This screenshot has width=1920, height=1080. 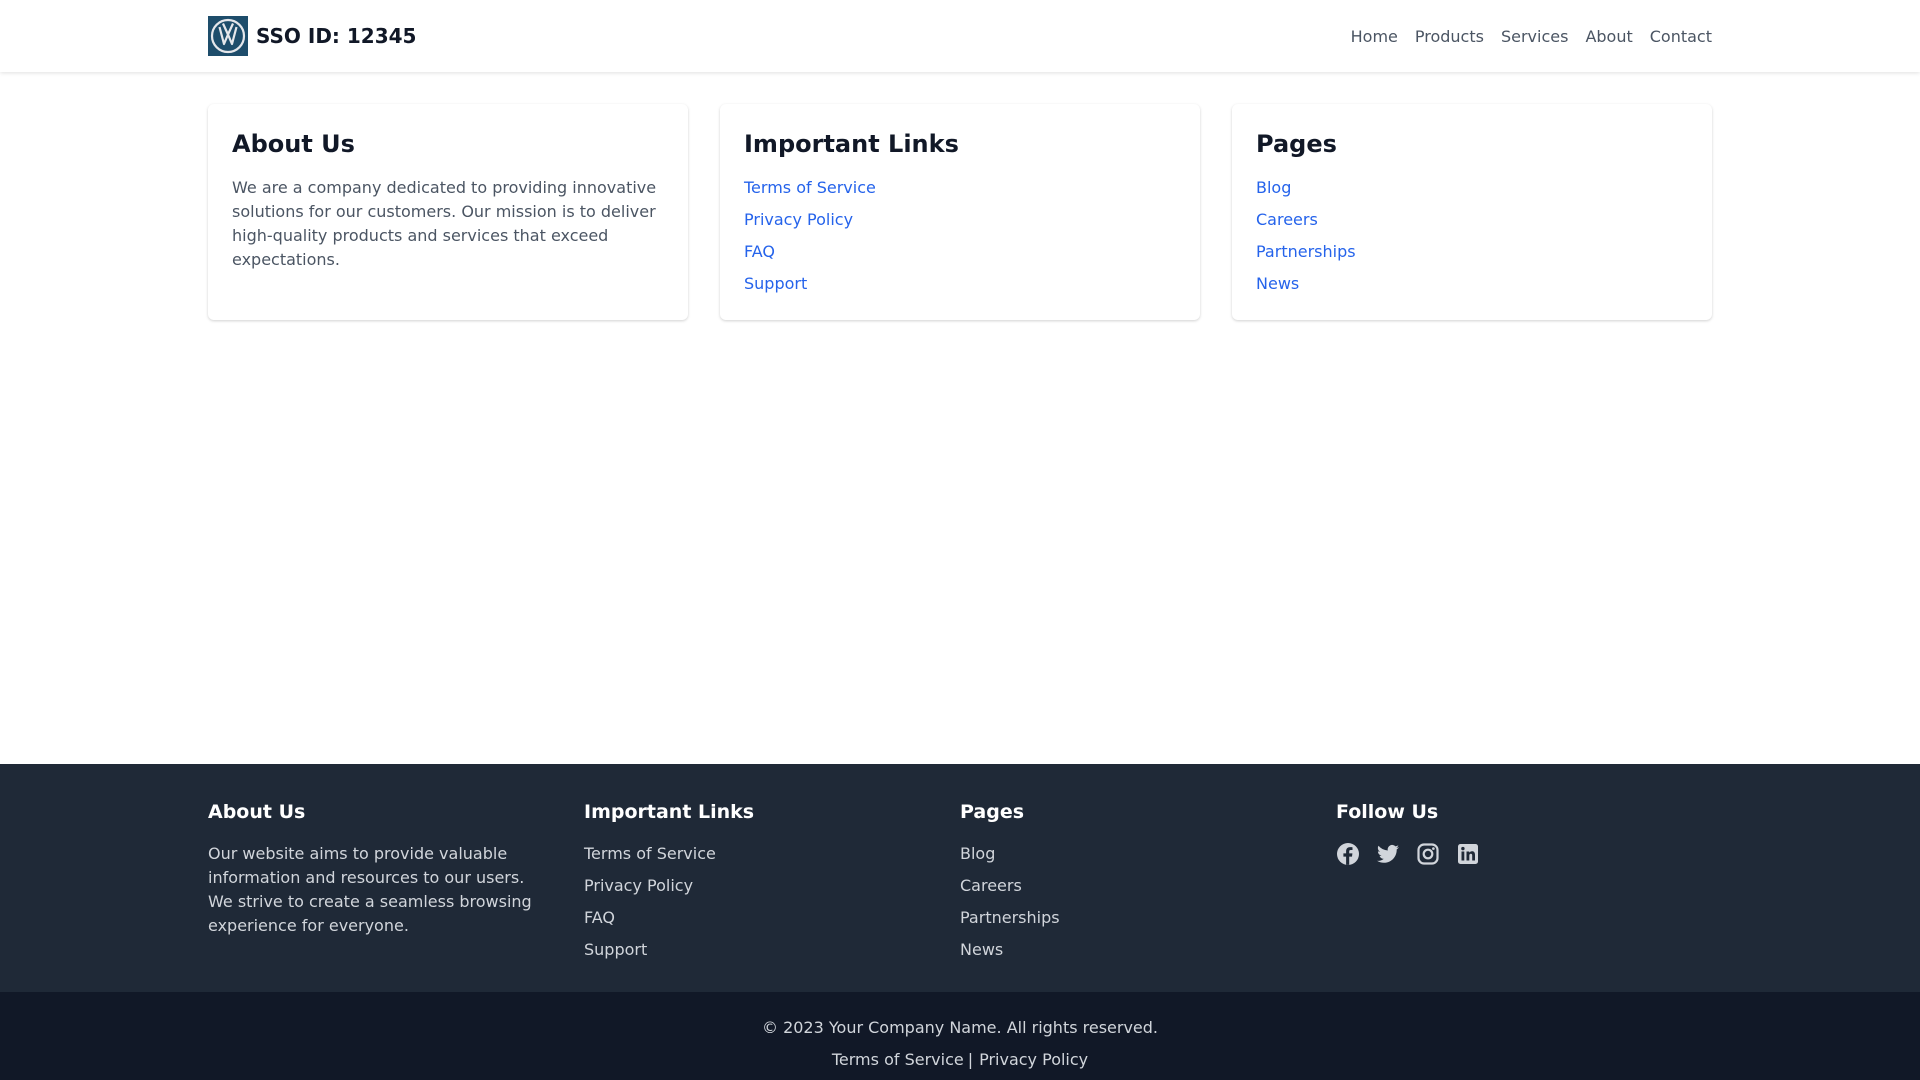 I want to click on twitter-icon, so click(x=1388, y=853).